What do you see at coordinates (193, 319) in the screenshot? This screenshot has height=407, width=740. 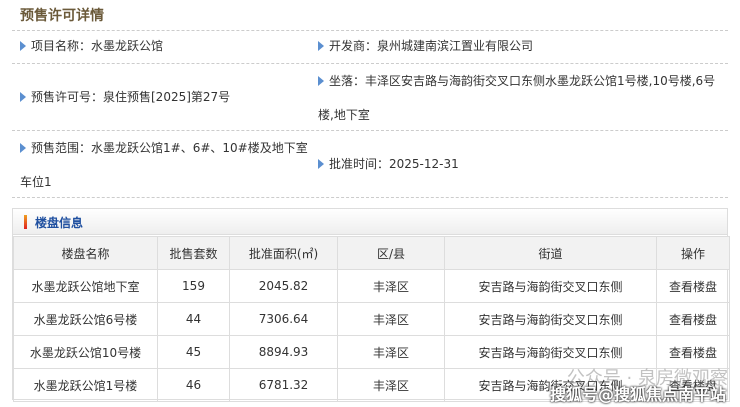 I see `cell-units: 44` at bounding box center [193, 319].